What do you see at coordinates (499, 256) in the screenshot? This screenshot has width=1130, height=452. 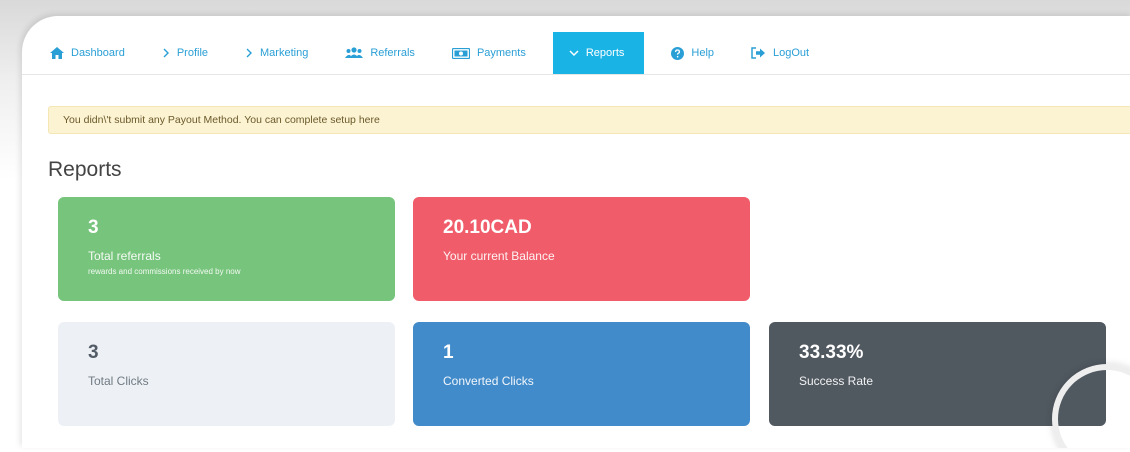 I see `balance-label: Your current Balance` at bounding box center [499, 256].